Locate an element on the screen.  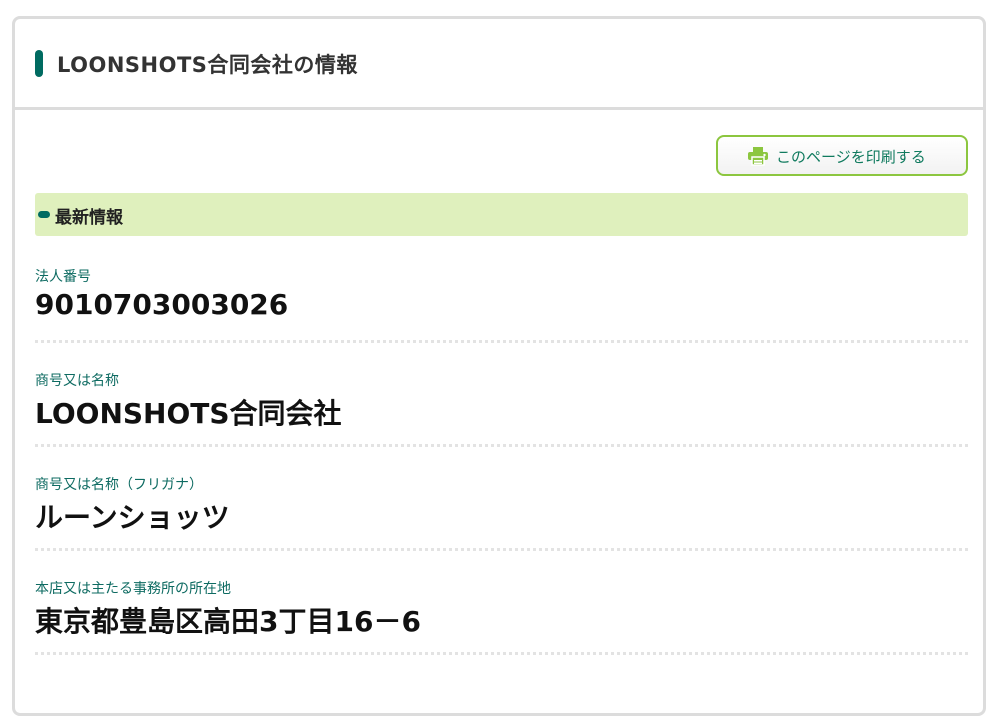
field-value: ルーンショッツ is located at coordinates (132, 517).